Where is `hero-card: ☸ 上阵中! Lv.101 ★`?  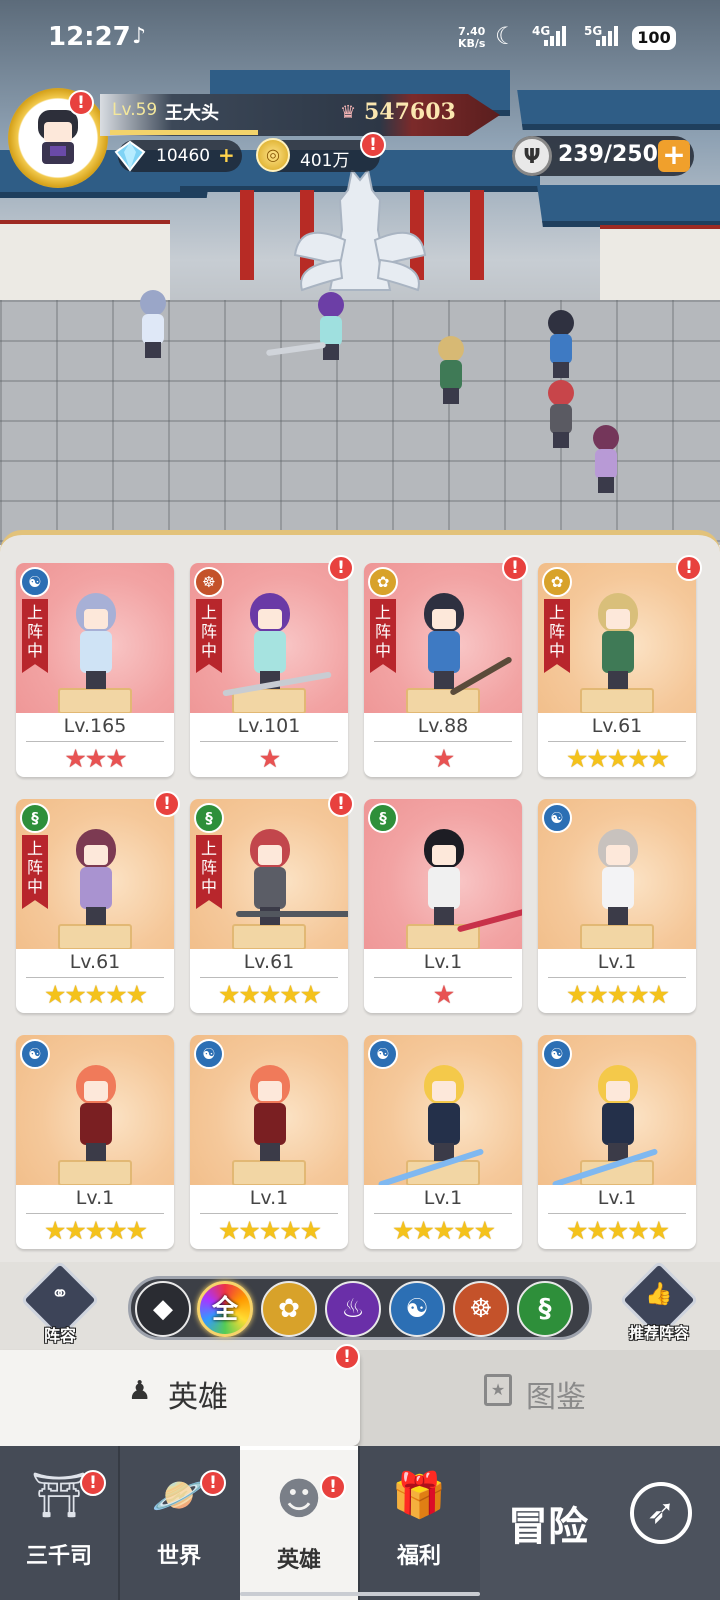 hero-card: ☸ 上阵中! Lv.101 ★ is located at coordinates (272, 666).